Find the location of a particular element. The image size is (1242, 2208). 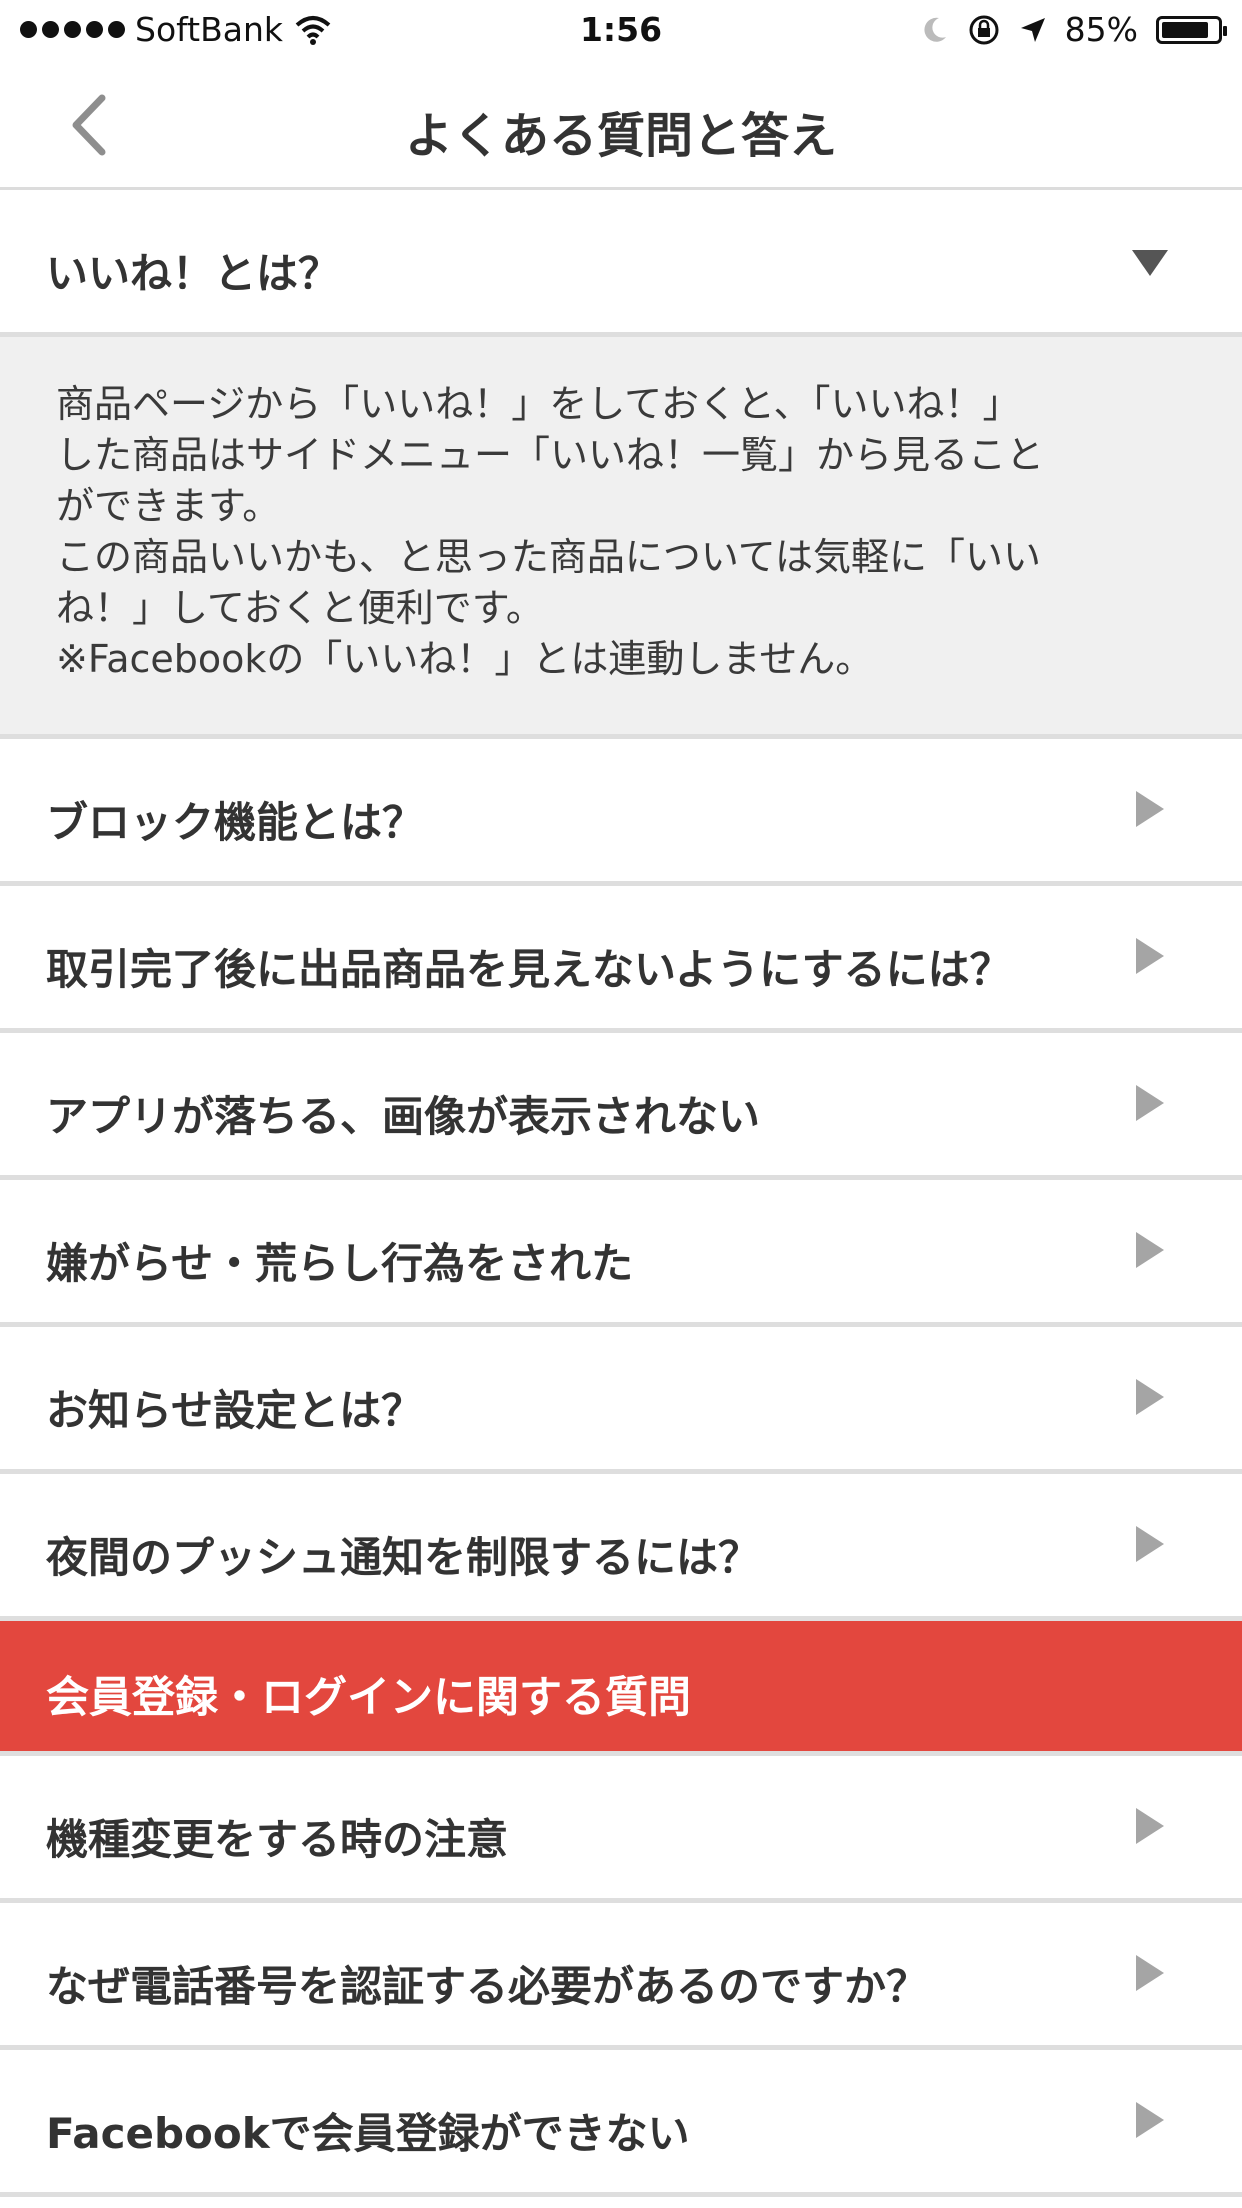

faq-item: なぜ電話番号を認証する必要があるのですか？ is located at coordinates (621, 1976).